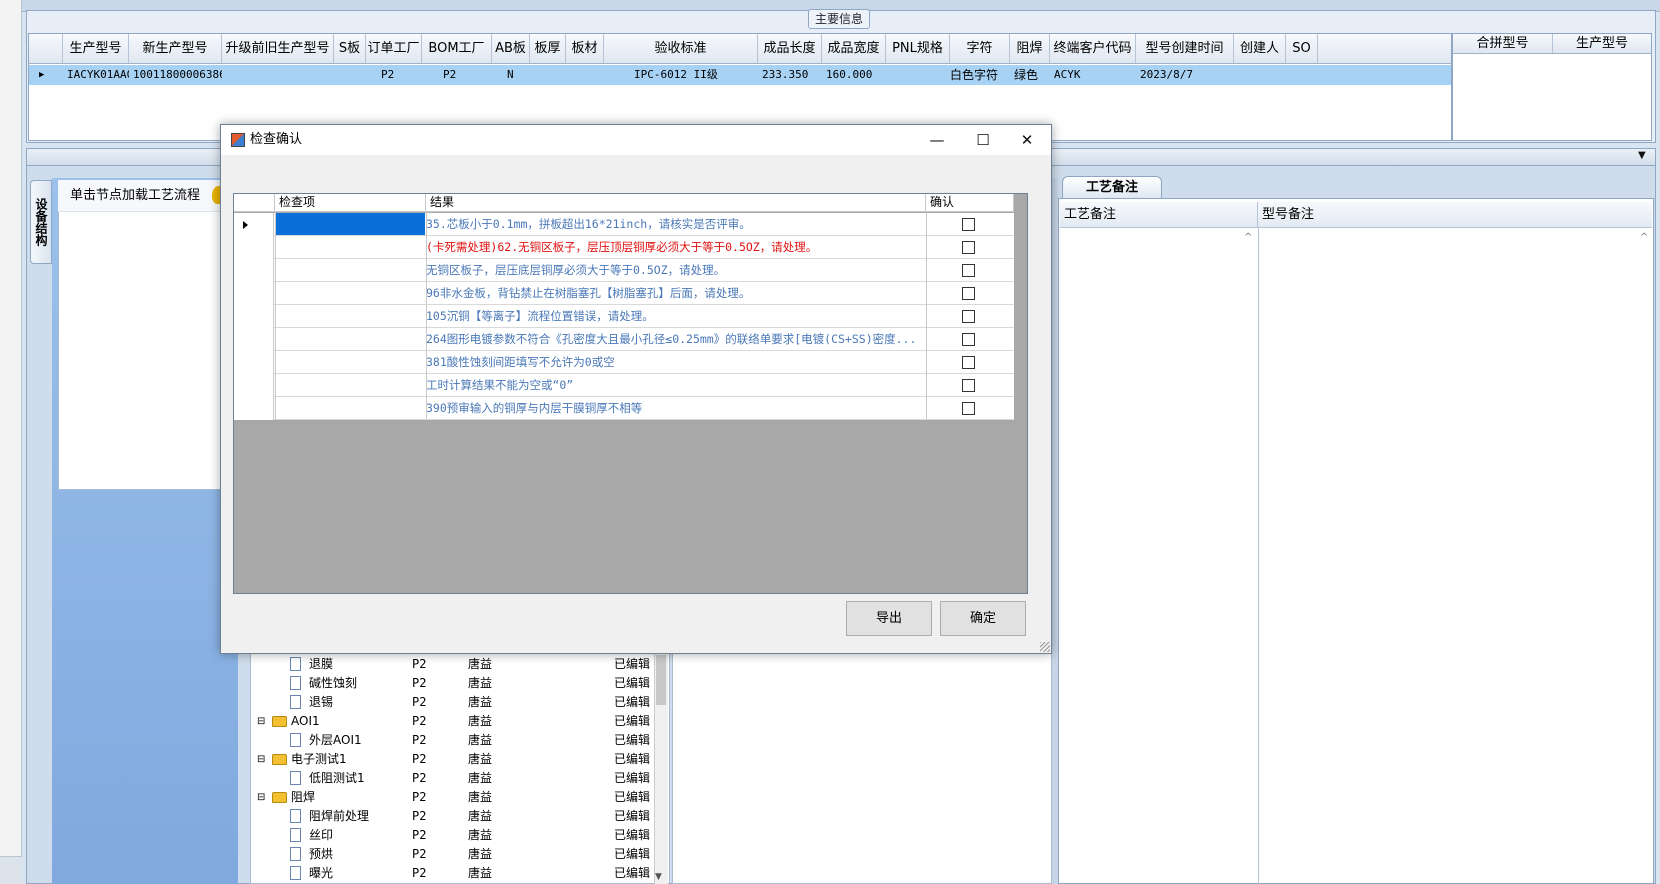  What do you see at coordinates (321, 854) in the screenshot?
I see `tree-node-label: 预烘` at bounding box center [321, 854].